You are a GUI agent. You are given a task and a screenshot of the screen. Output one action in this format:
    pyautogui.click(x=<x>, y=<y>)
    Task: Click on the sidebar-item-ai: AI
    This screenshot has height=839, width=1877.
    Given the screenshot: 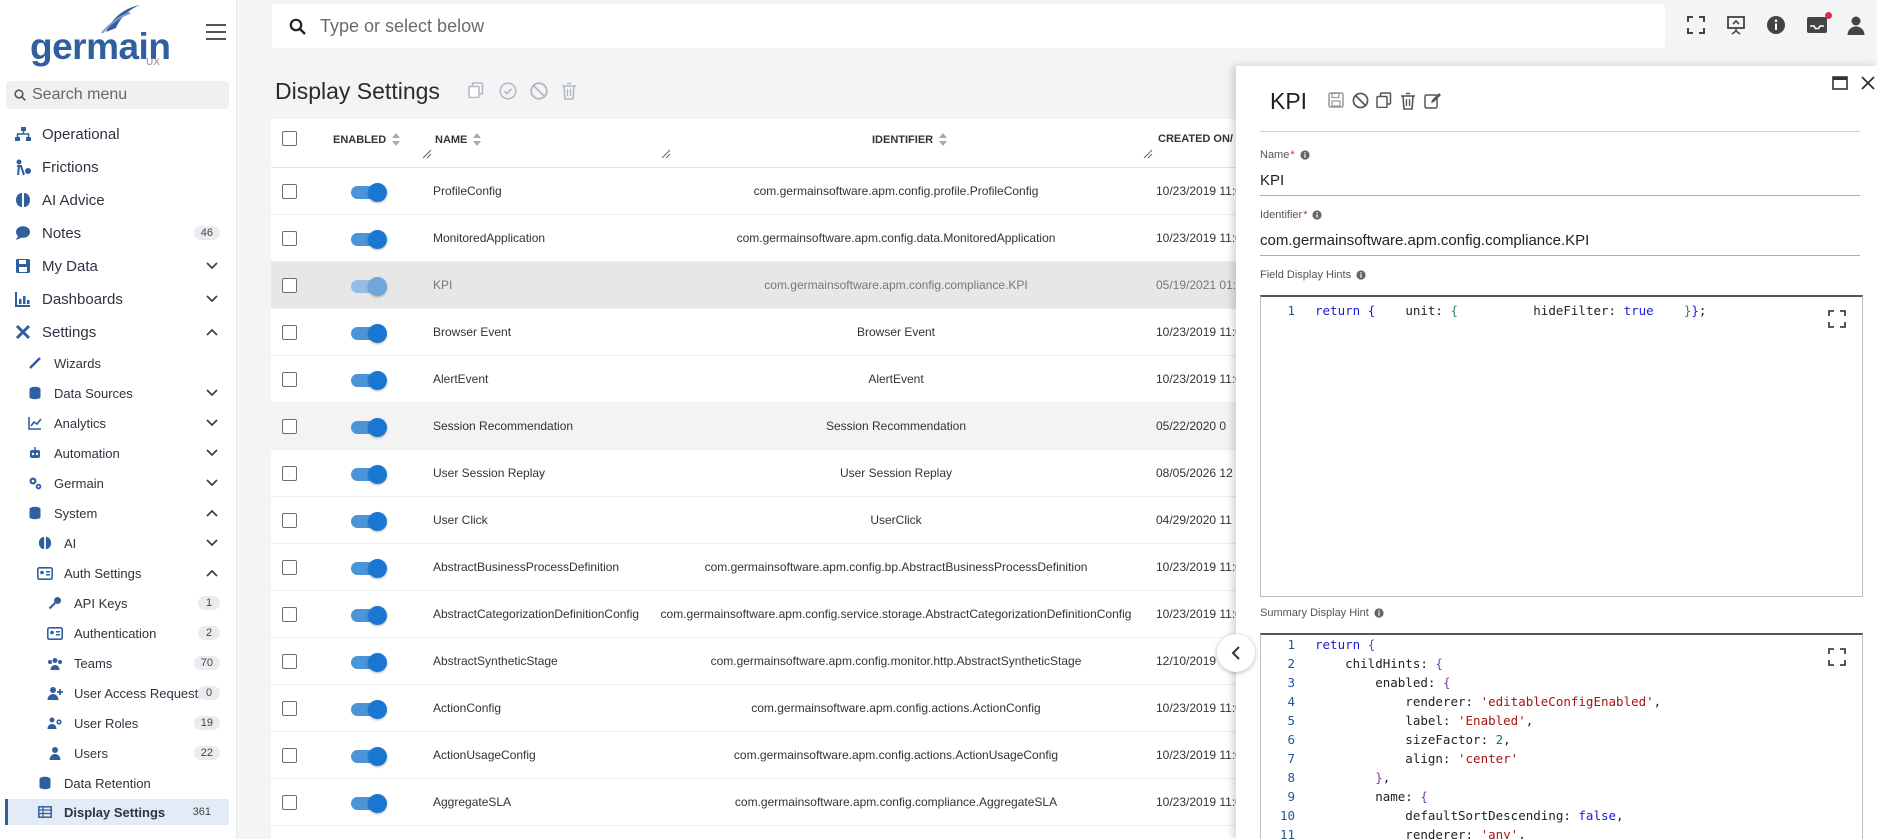 What is the action you would take?
    pyautogui.click(x=118, y=543)
    